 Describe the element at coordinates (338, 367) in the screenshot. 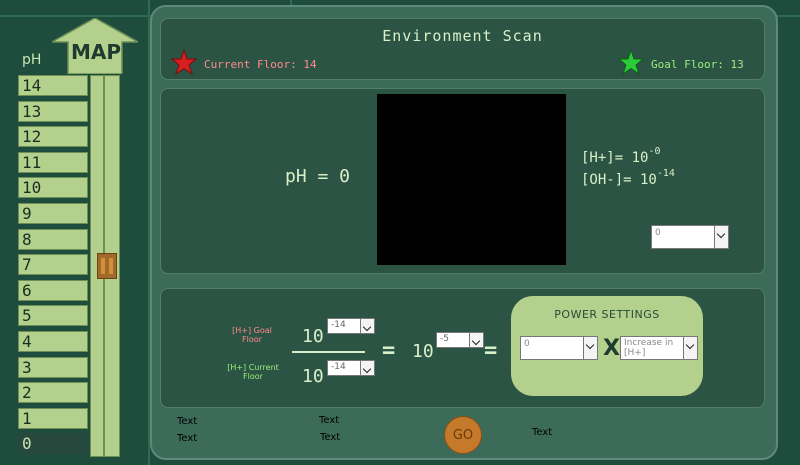

I see `current-exponent-value: -14` at that location.